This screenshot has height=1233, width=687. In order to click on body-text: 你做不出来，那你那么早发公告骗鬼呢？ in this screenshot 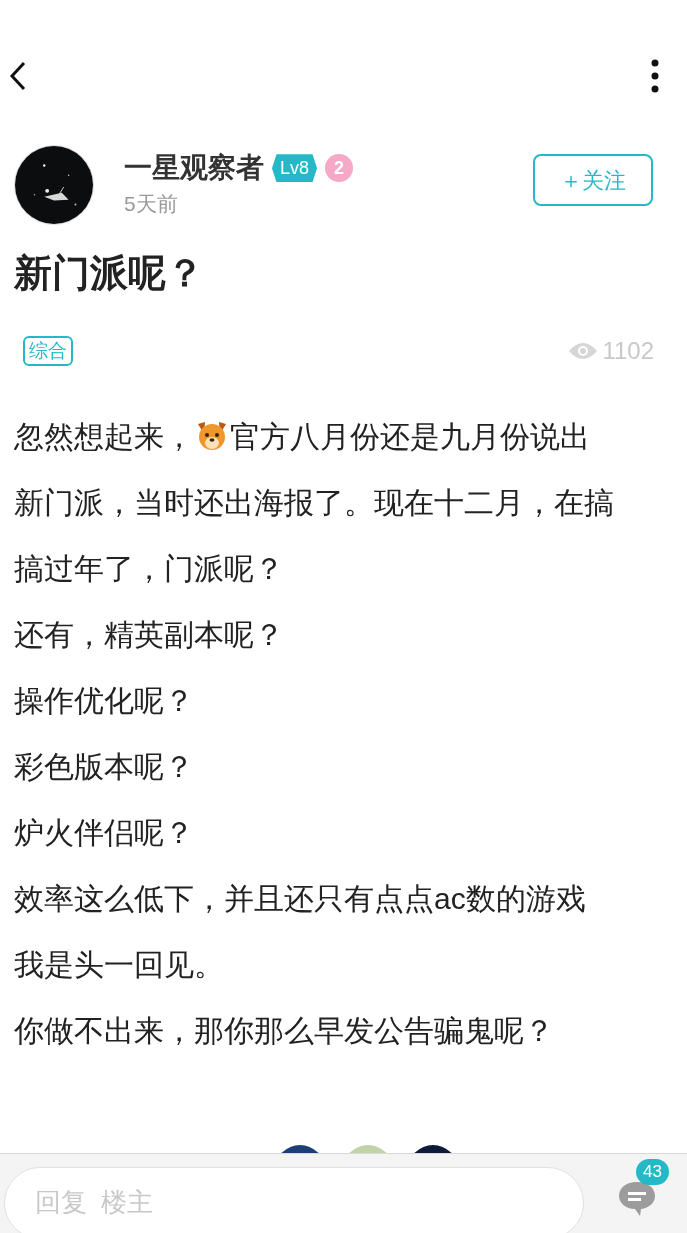, I will do `click(284, 1030)`.